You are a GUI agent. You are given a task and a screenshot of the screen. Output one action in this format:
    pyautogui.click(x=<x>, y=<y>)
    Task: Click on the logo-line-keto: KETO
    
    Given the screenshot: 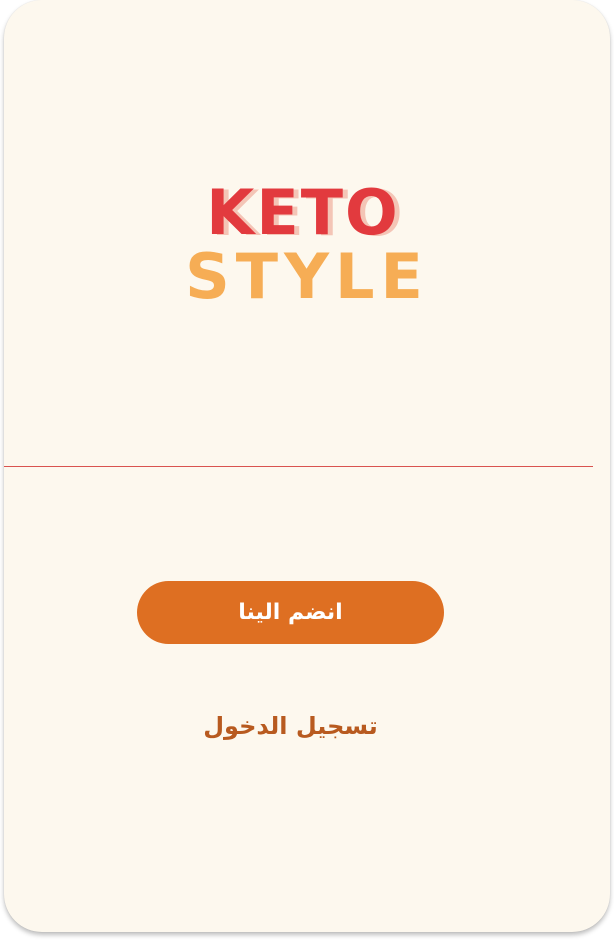 What is the action you would take?
    pyautogui.click(x=303, y=212)
    